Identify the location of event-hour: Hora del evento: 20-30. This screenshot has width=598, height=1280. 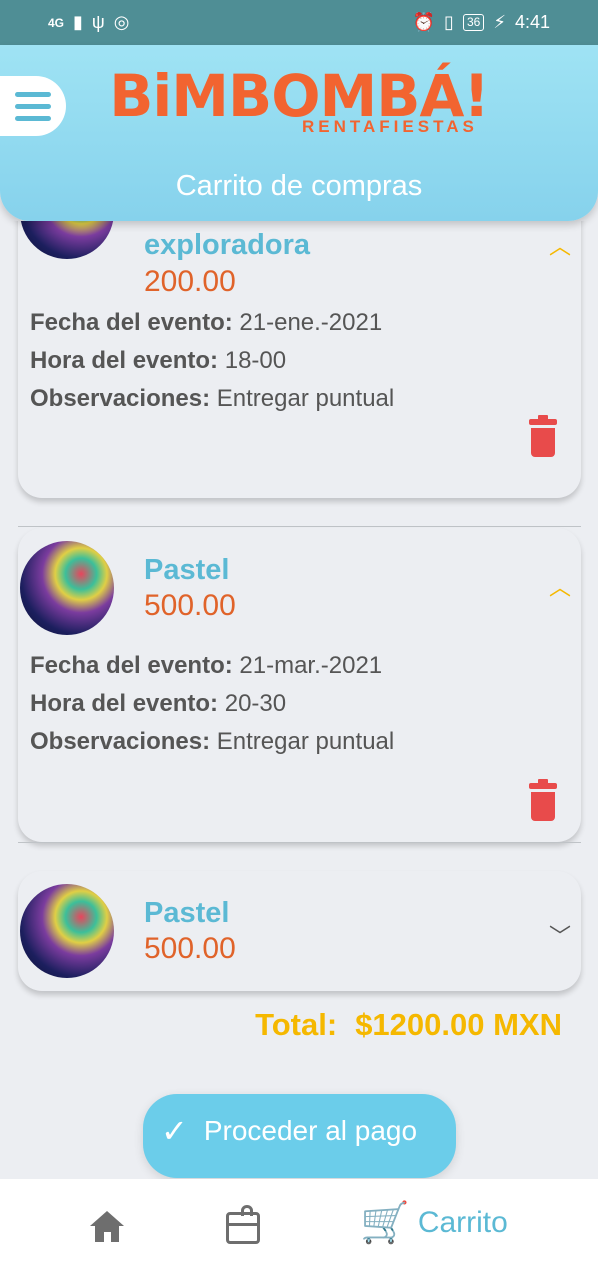
(158, 704).